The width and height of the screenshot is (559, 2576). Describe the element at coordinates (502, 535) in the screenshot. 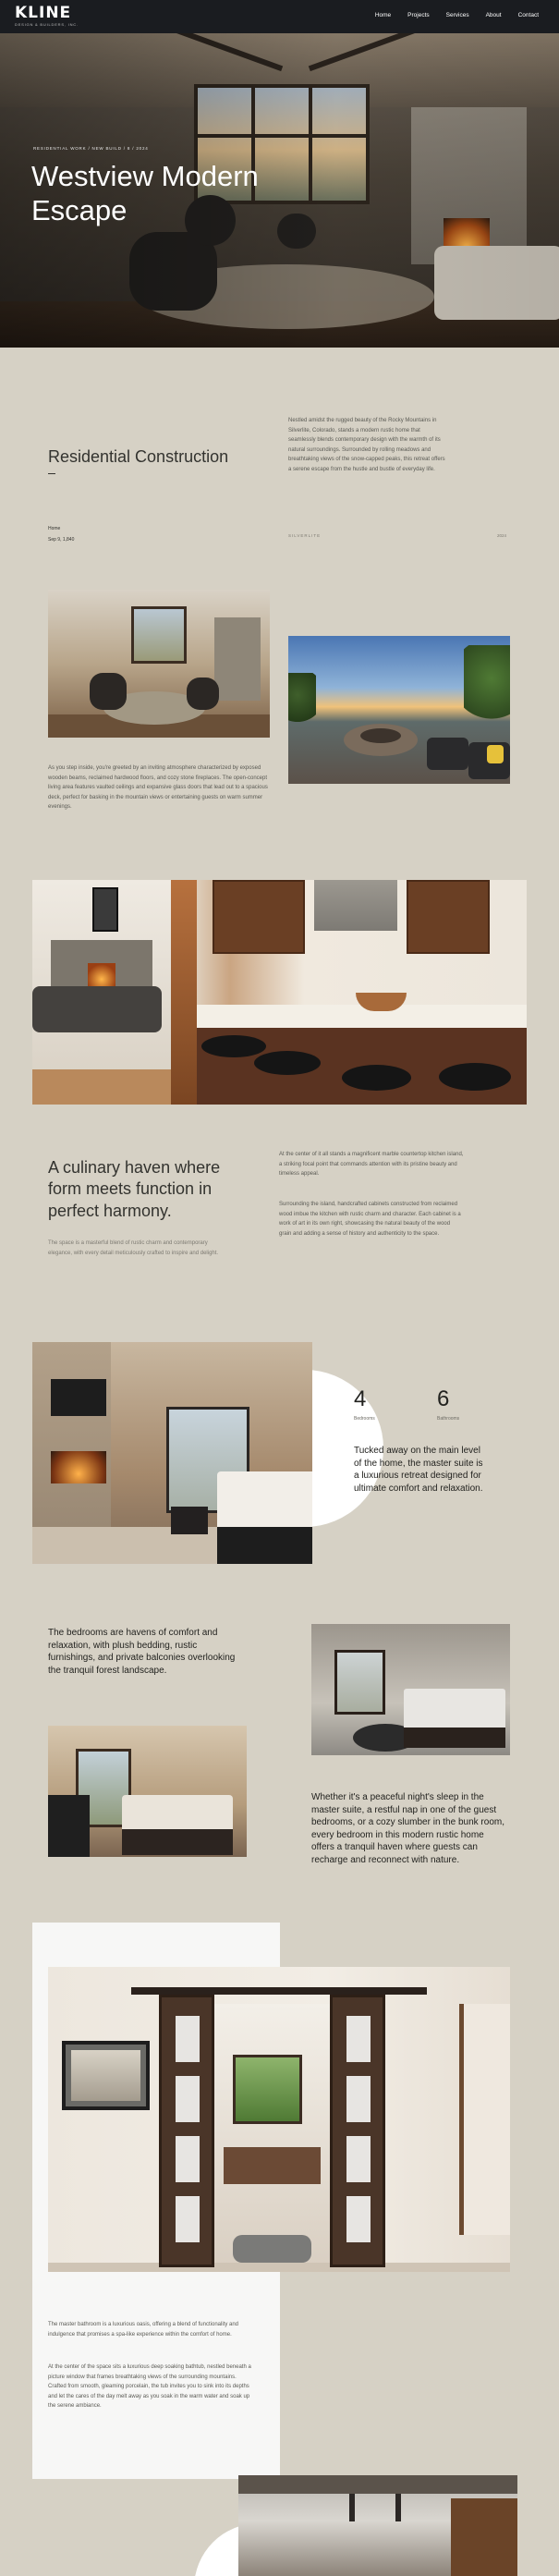

I see `project-year: 2024` at that location.